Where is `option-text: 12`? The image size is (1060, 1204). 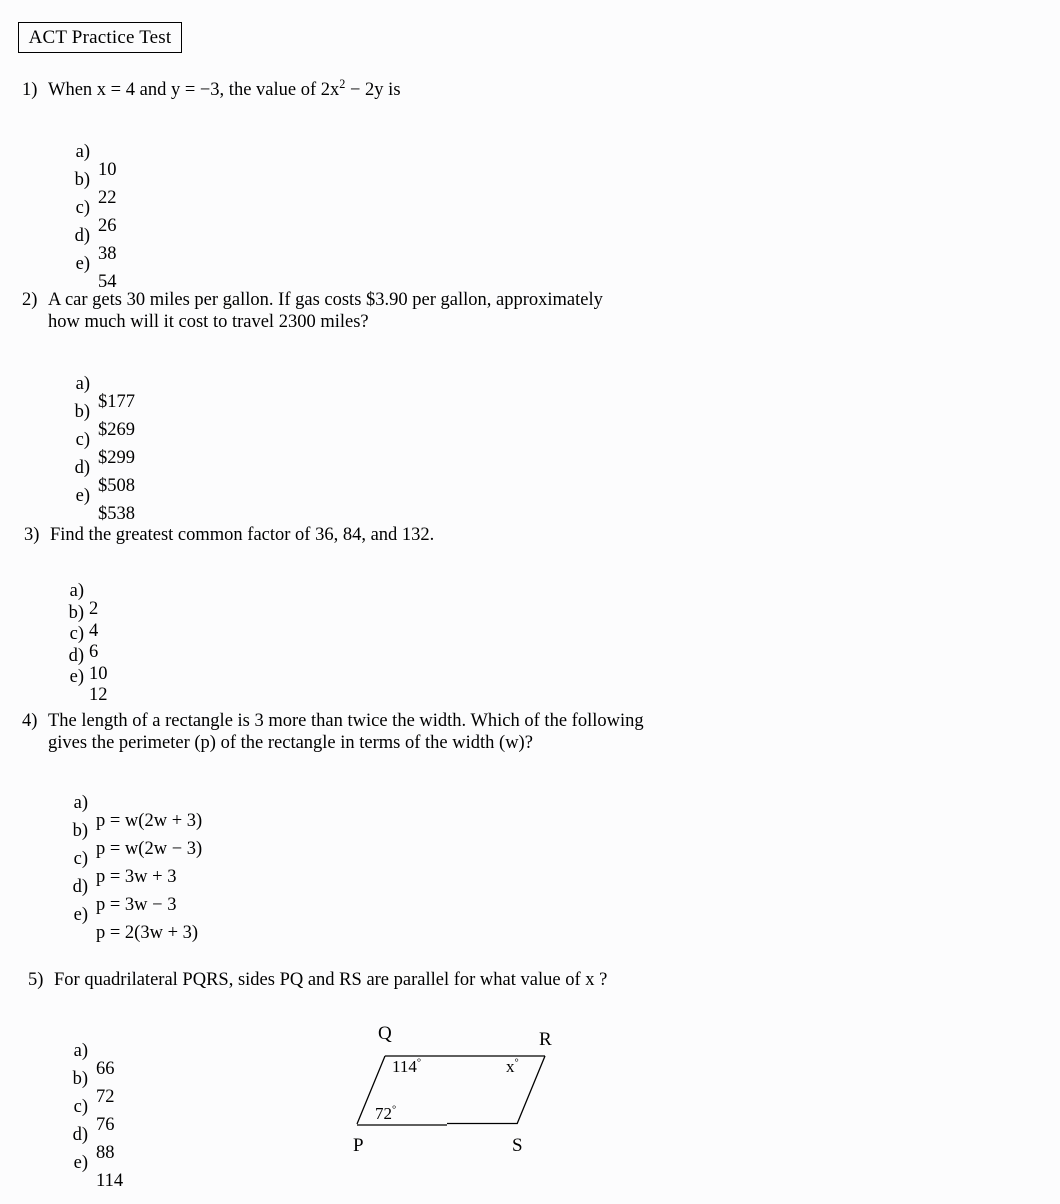 option-text: 12 is located at coordinates (98, 695).